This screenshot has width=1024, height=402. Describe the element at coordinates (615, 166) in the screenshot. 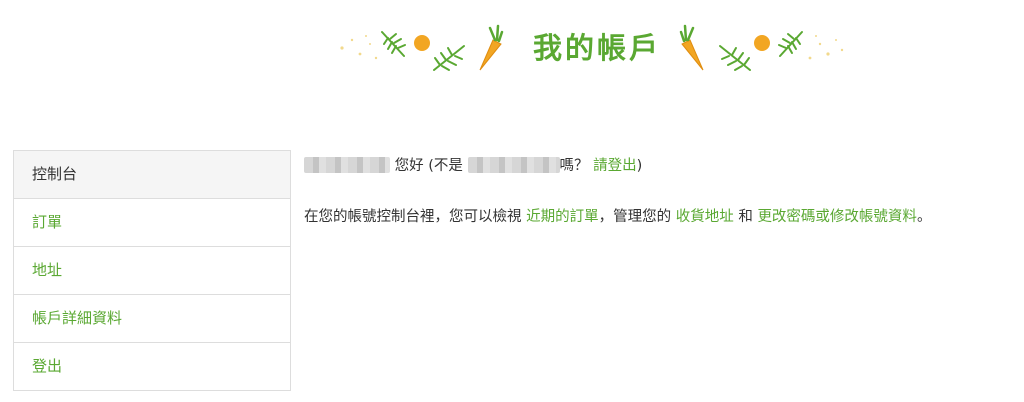

I see `logout-link: 請登出` at that location.